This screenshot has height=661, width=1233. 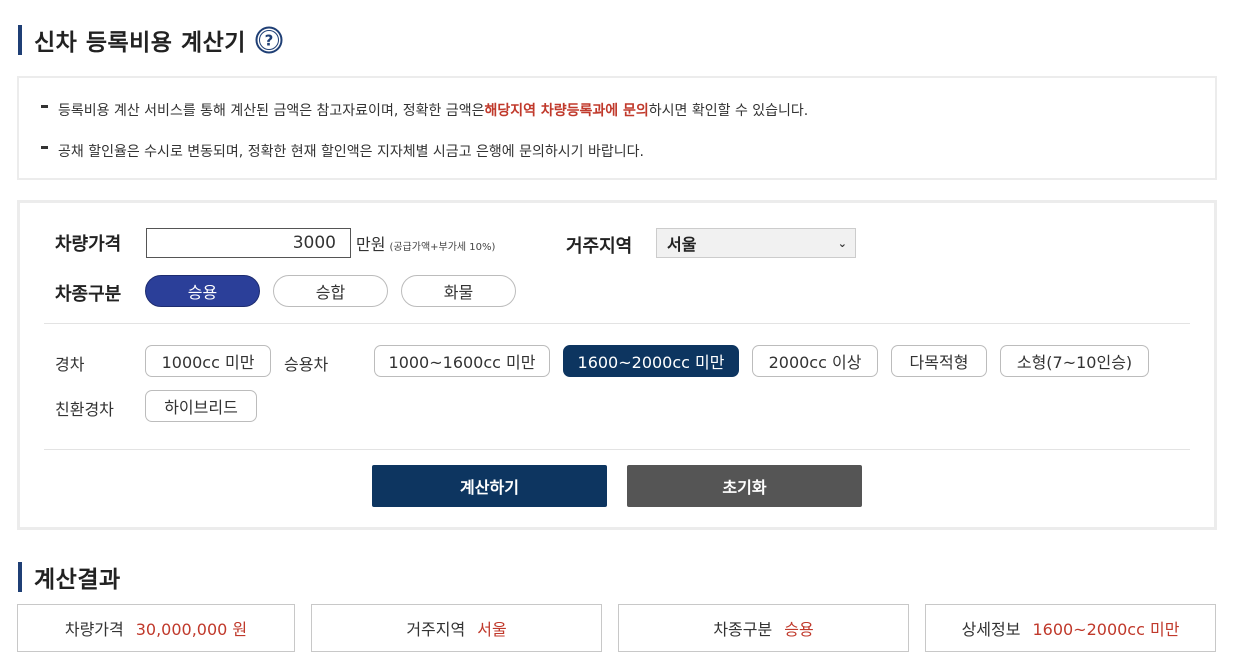 I want to click on region-select: 서울 ⌄, so click(x=756, y=243).